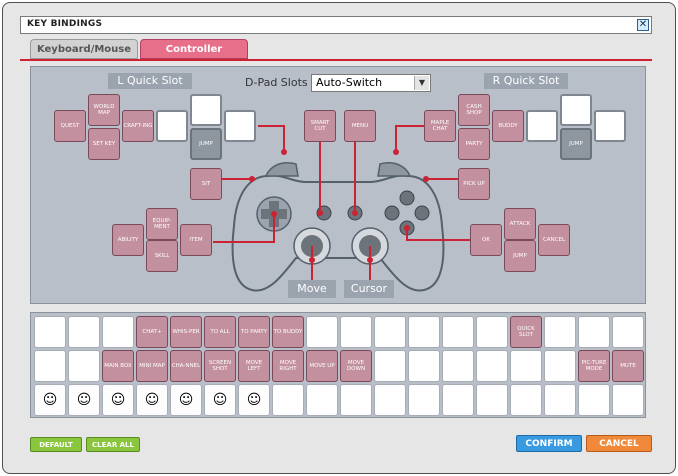 Image resolution: width=678 pixels, height=476 pixels. What do you see at coordinates (322, 366) in the screenshot?
I see `key-move-up: Move Up` at bounding box center [322, 366].